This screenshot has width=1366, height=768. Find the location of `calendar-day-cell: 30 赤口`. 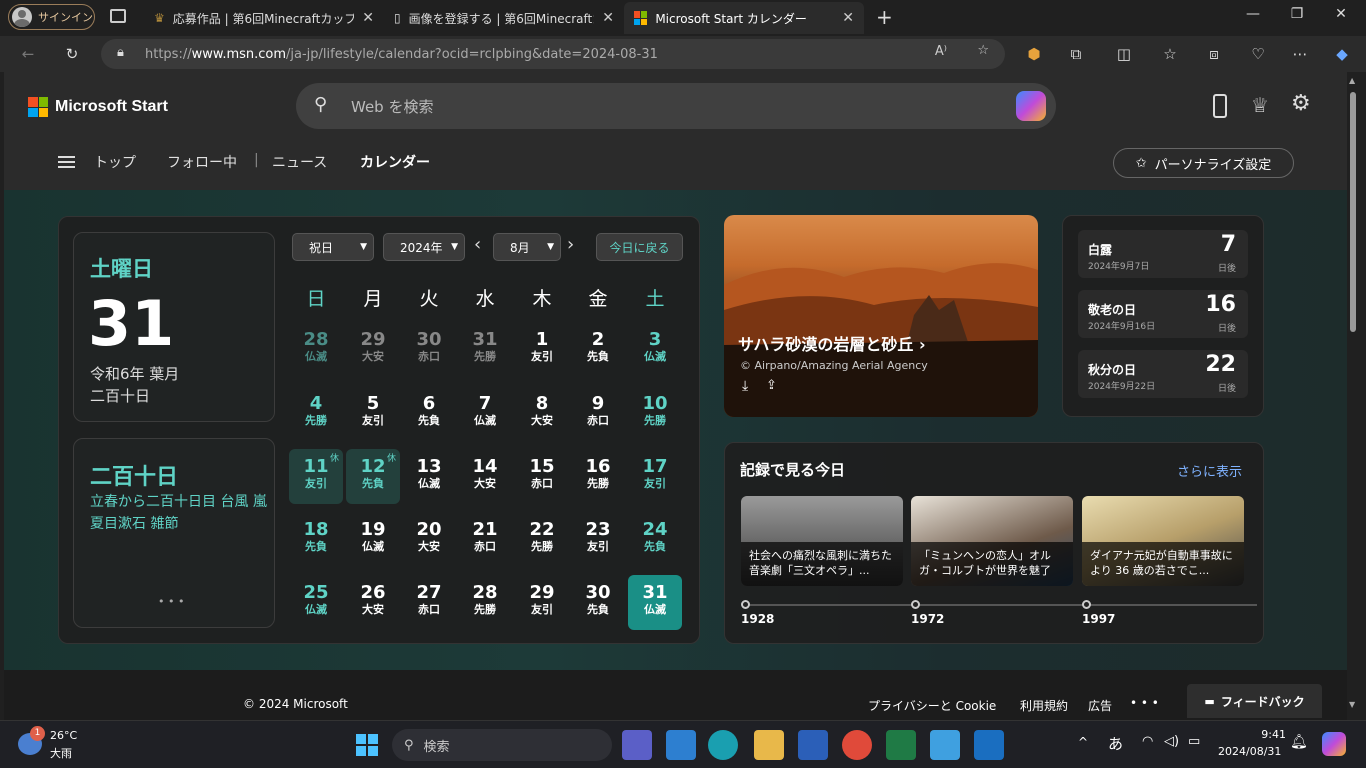

calendar-day-cell: 30 赤口 is located at coordinates (429, 349).